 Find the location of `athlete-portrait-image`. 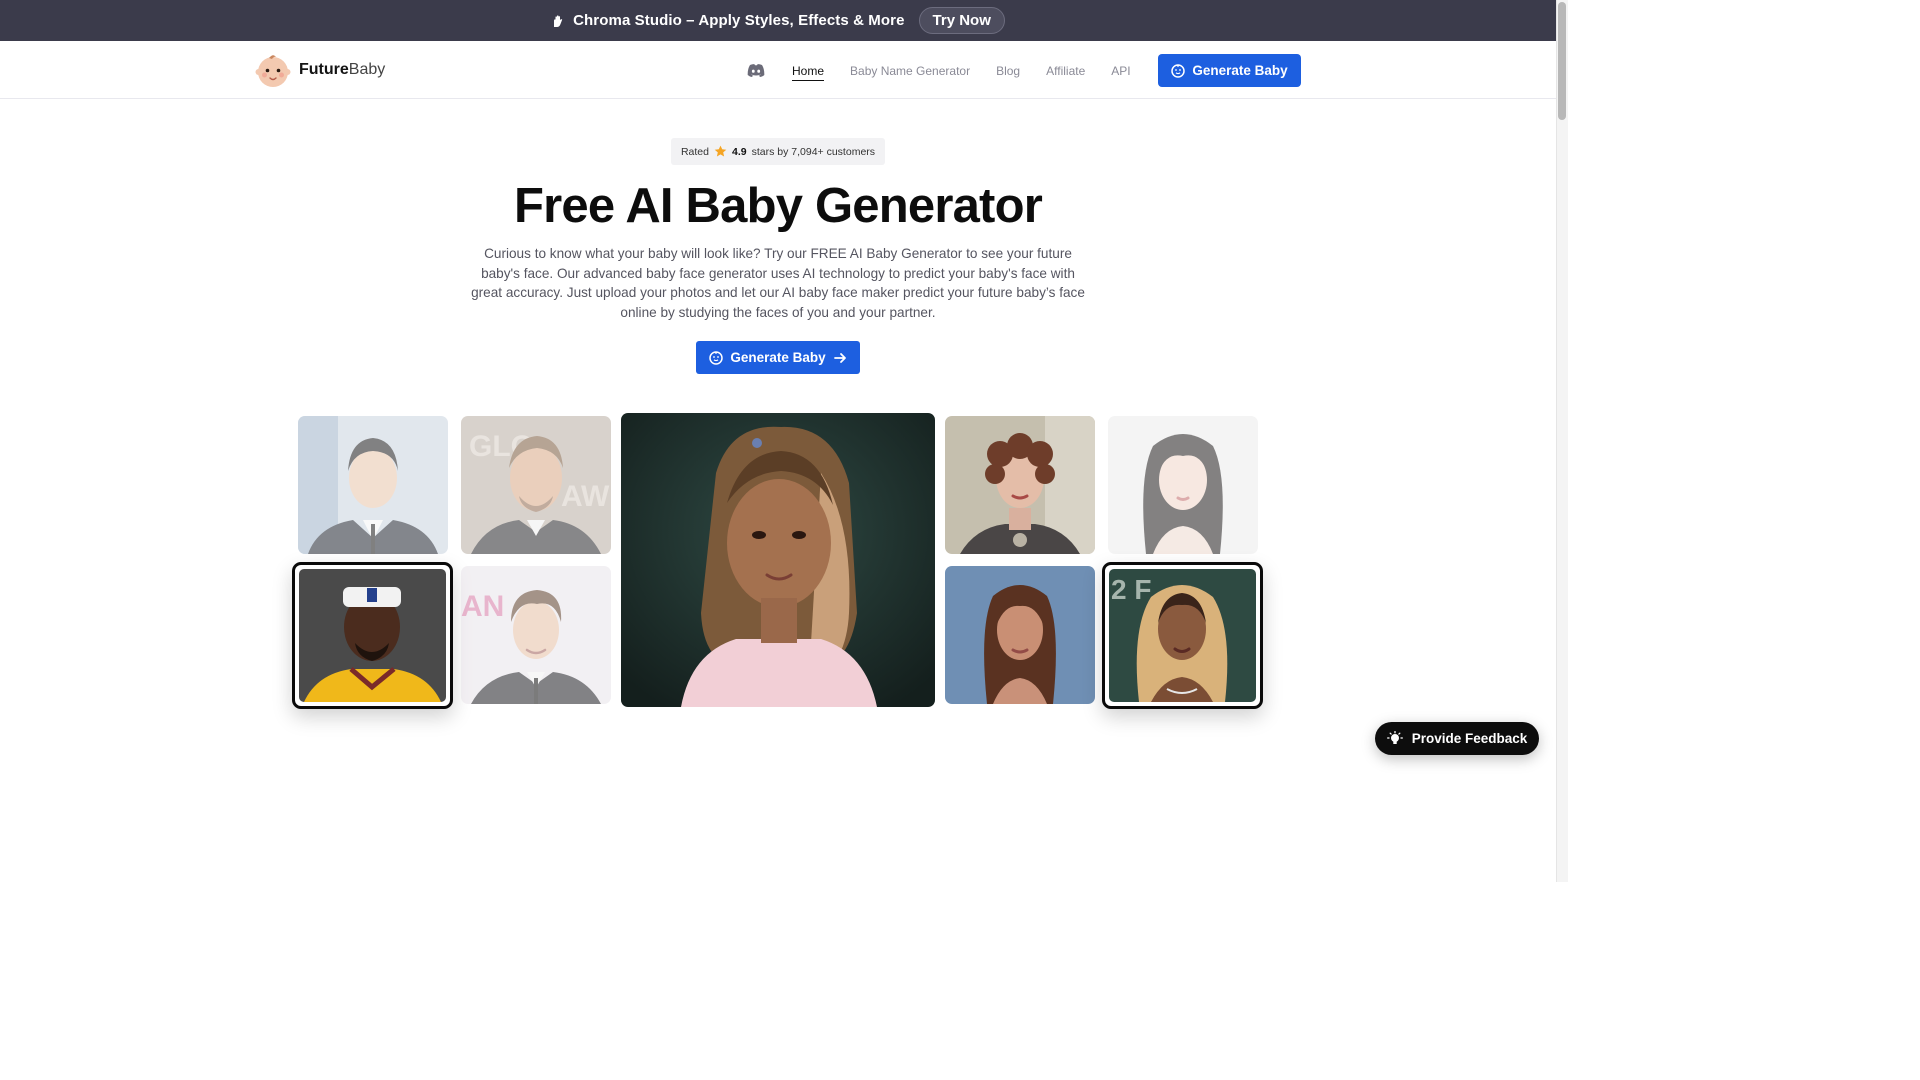

athlete-portrait-image is located at coordinates (372, 635).